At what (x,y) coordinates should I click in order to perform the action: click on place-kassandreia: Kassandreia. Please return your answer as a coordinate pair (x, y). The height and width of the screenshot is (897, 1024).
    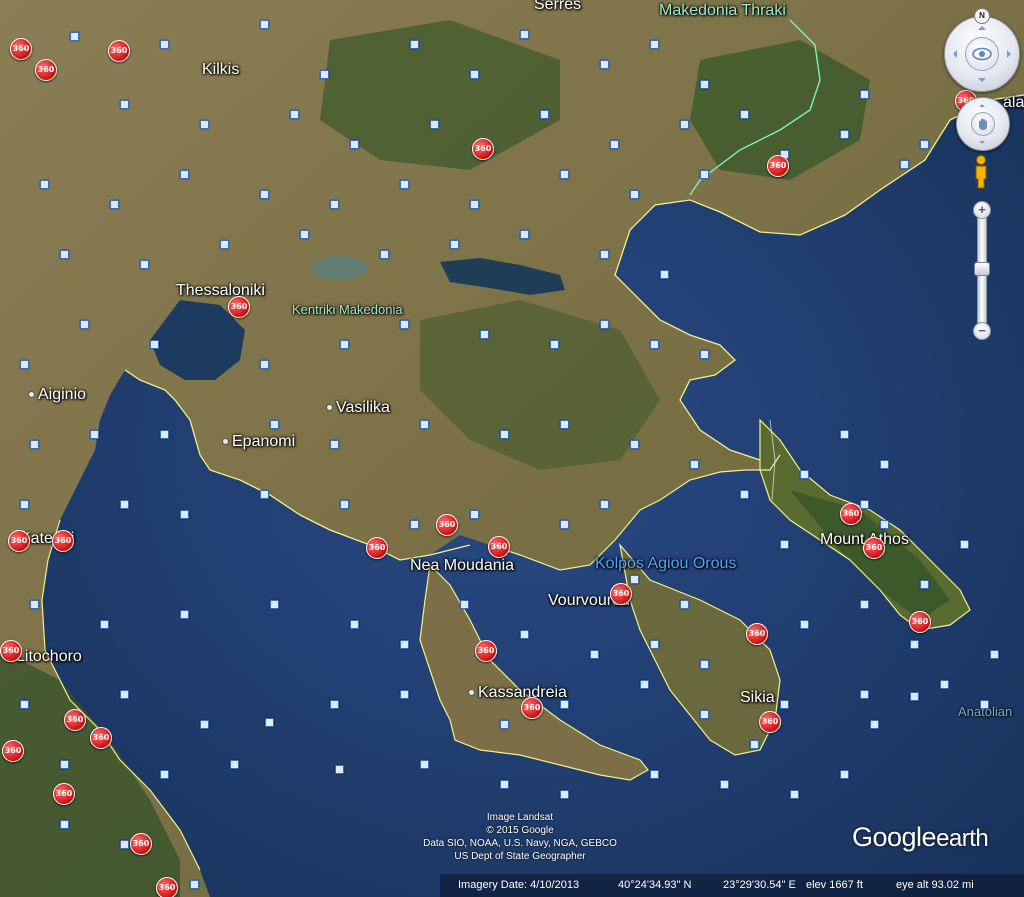
    Looking at the image, I should click on (517, 693).